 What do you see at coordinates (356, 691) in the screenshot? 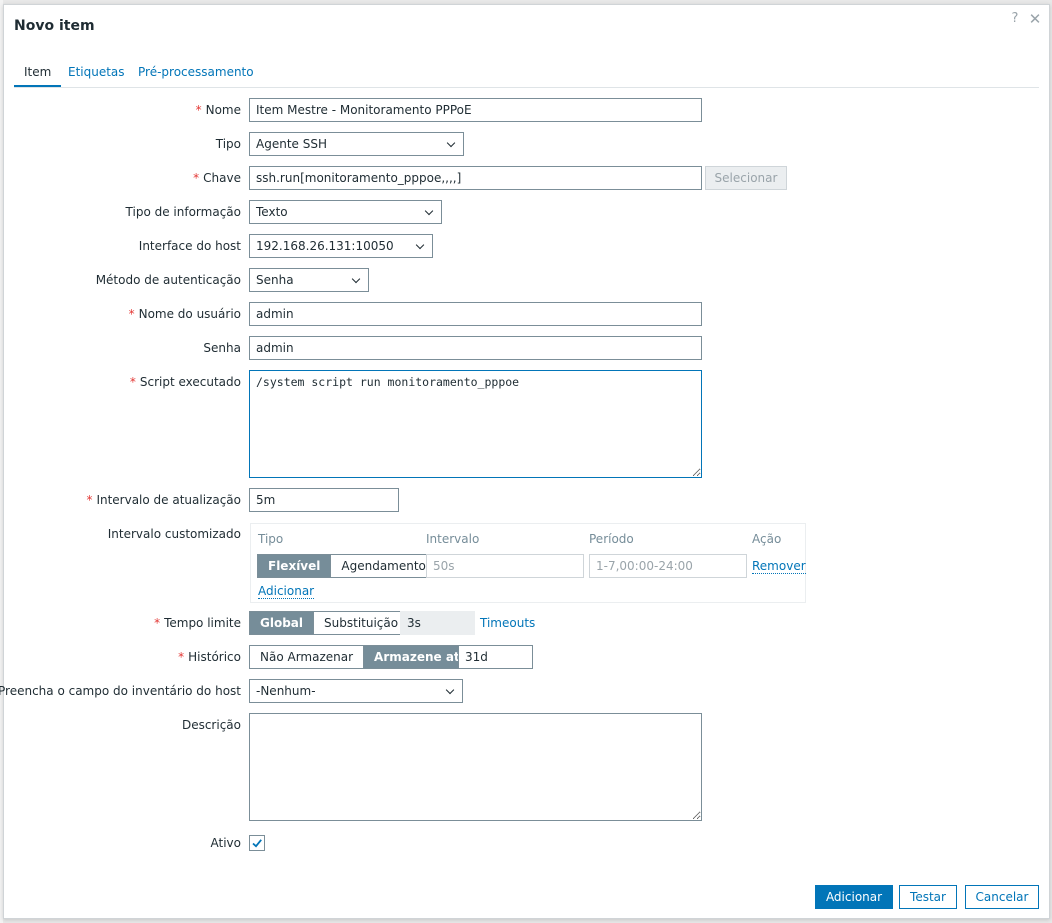
I see `inventario-select: -Nenhum-` at bounding box center [356, 691].